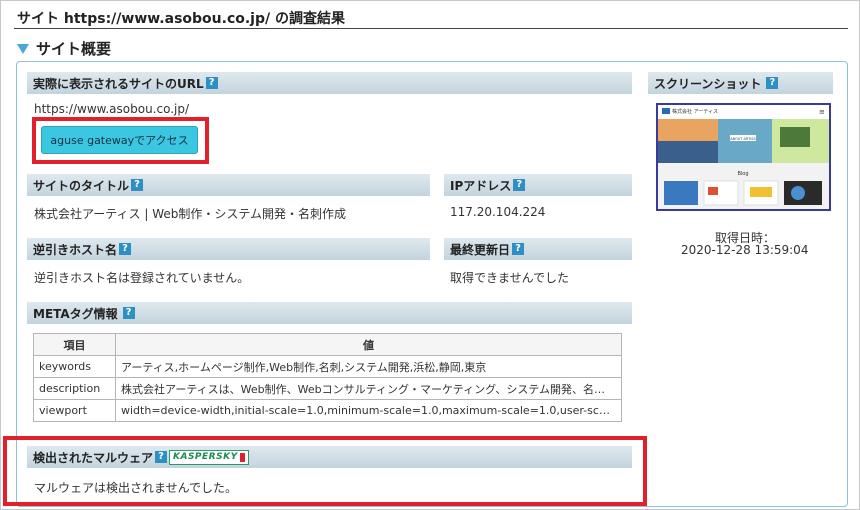 The height and width of the screenshot is (510, 860). I want to click on screenshot-label: スクリーンショット, so click(708, 83).